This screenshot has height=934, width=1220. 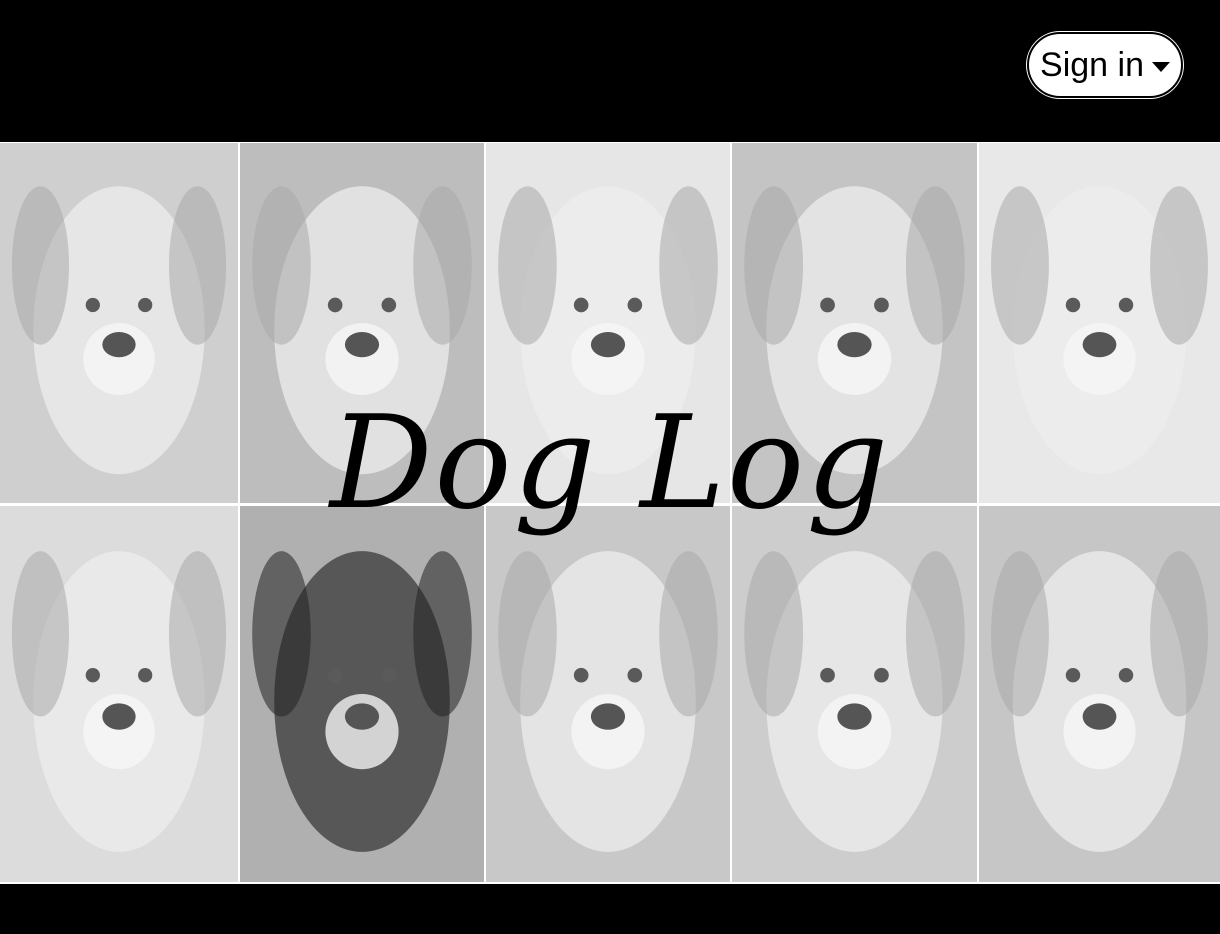 What do you see at coordinates (854, 323) in the screenshot?
I see `dog-photo-long-haired-terrier` at bounding box center [854, 323].